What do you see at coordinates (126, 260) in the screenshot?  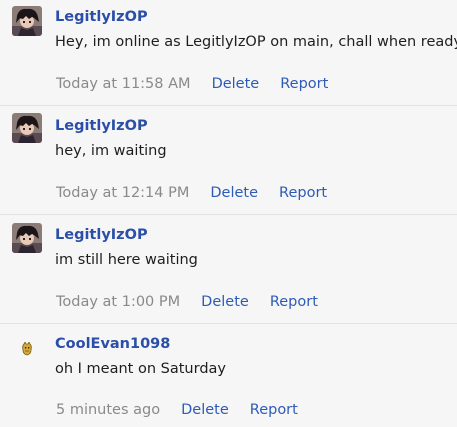 I see `message-text: im still here waiting` at bounding box center [126, 260].